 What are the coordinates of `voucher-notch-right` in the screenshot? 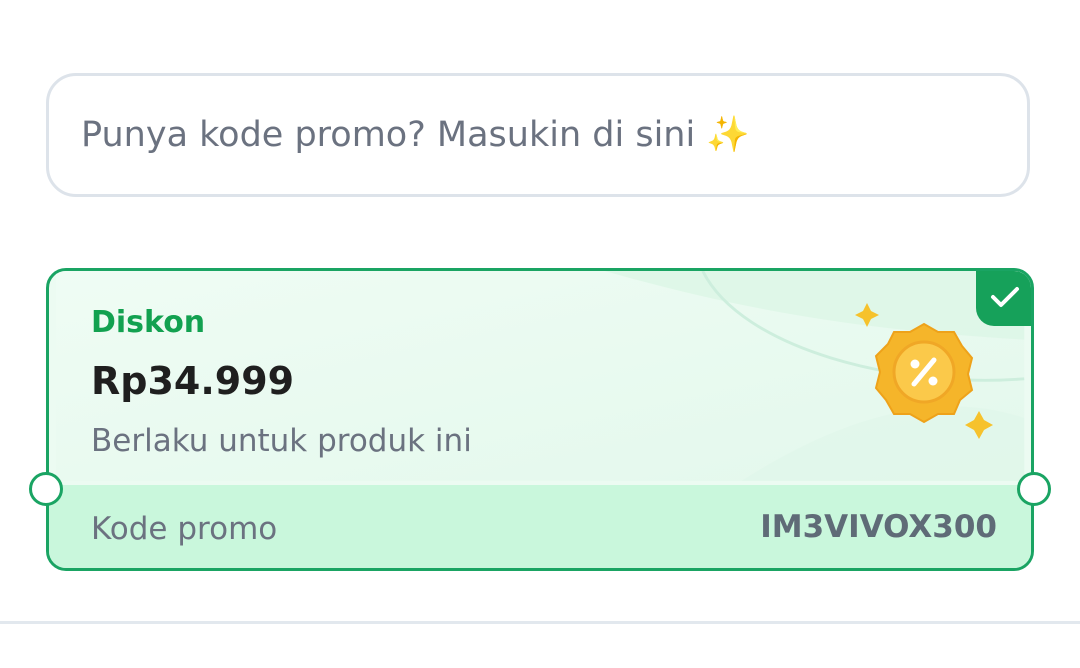 It's located at (1034, 489).